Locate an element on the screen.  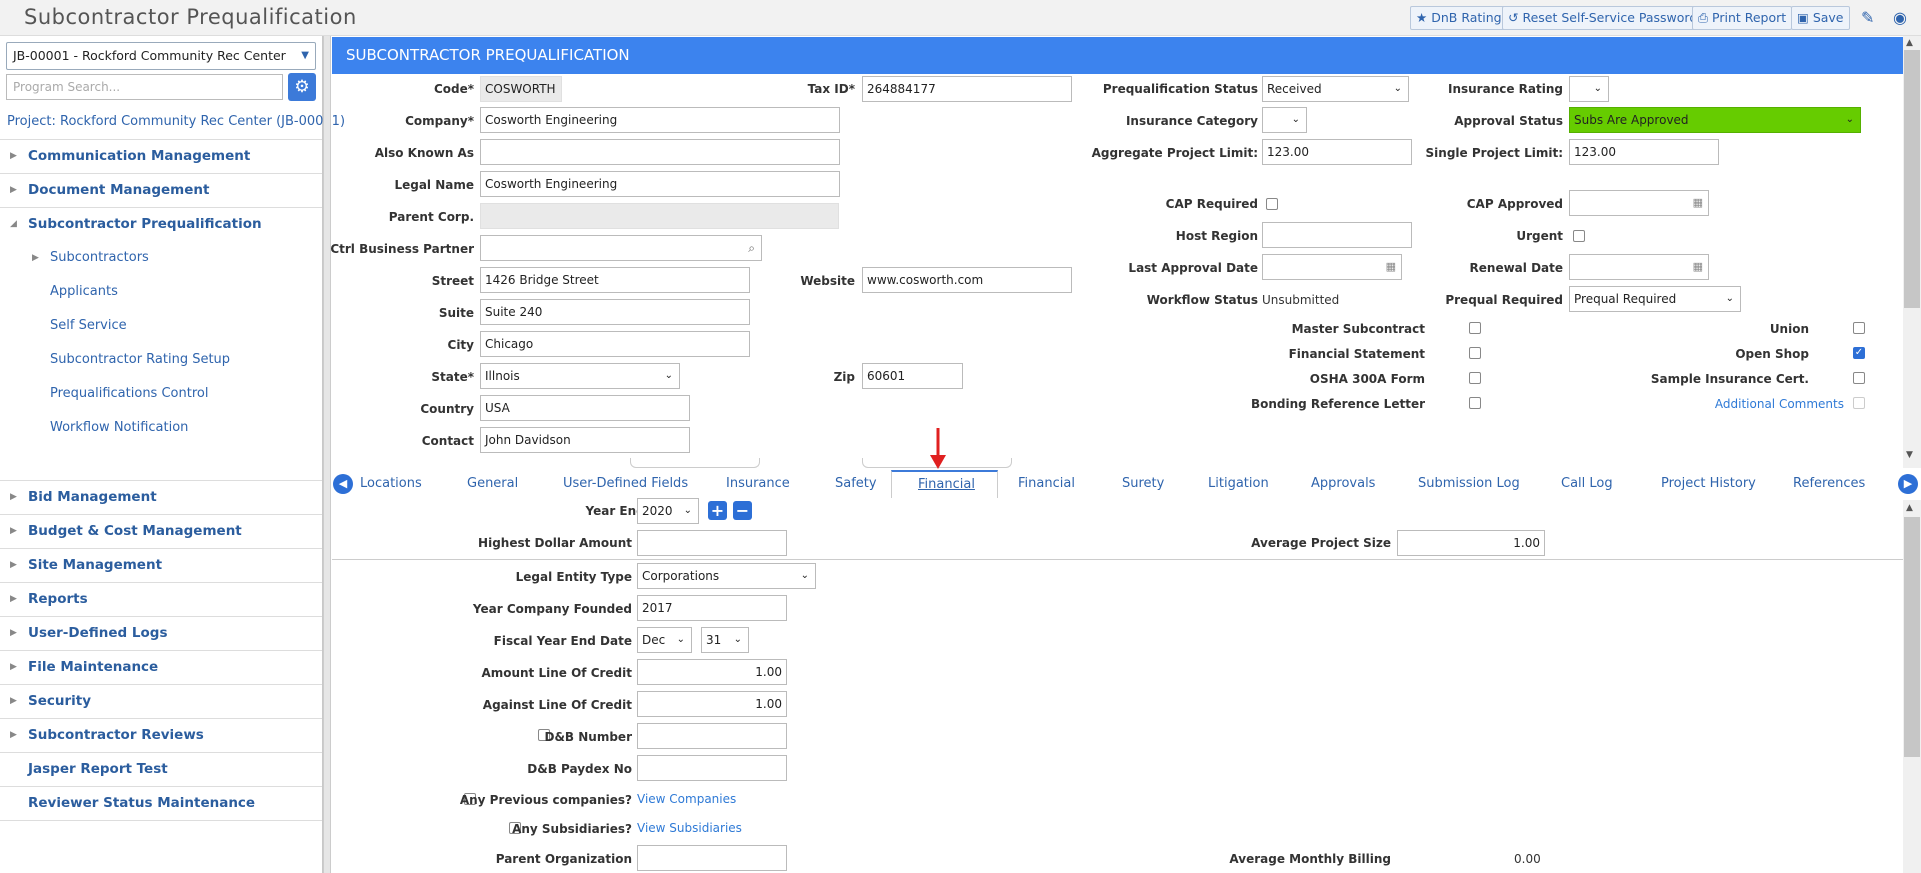
amountloc-field: 1.00 is located at coordinates (712, 672).